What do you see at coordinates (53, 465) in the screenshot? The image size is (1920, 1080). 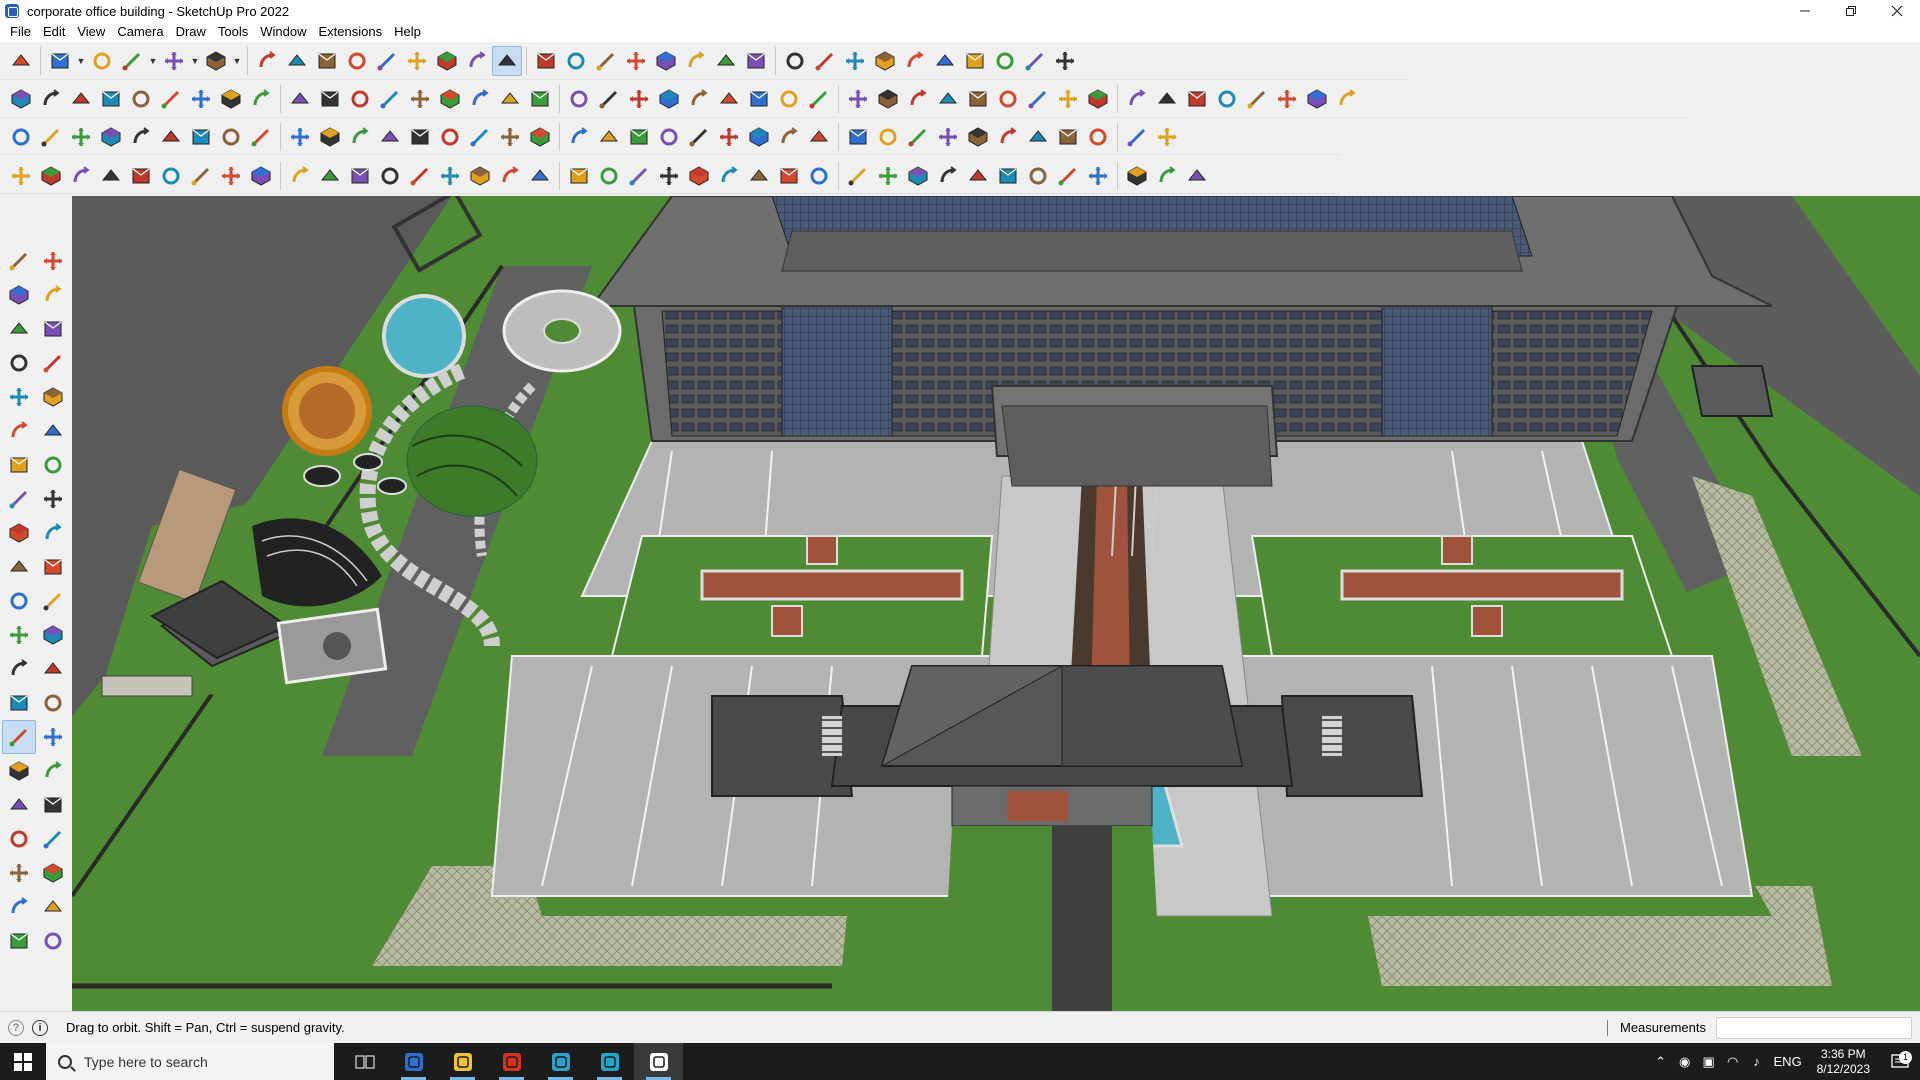 I see `pie-icon` at bounding box center [53, 465].